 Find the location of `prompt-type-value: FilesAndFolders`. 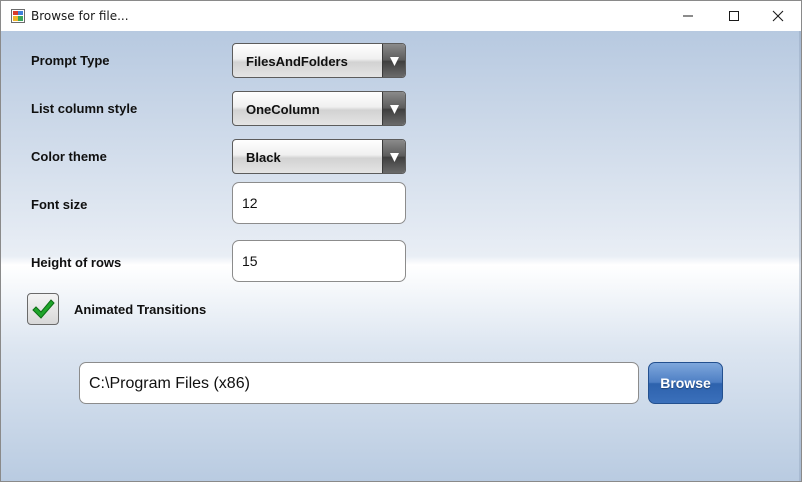

prompt-type-value: FilesAndFolders is located at coordinates (297, 61).